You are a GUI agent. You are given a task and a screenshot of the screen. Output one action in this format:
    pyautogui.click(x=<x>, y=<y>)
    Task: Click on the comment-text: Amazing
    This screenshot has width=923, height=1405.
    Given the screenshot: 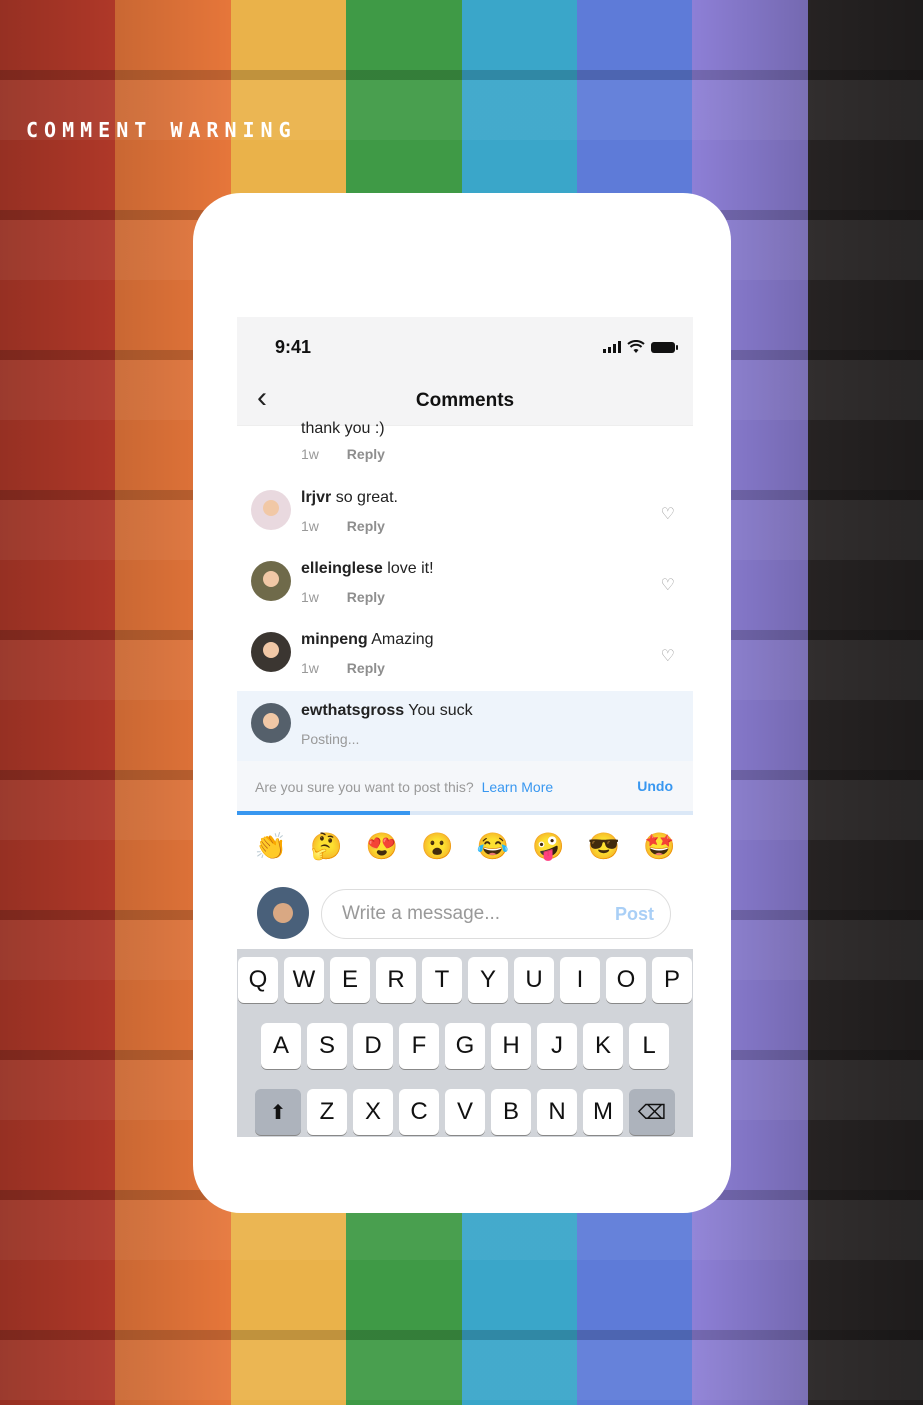 What is the action you would take?
    pyautogui.click(x=402, y=639)
    